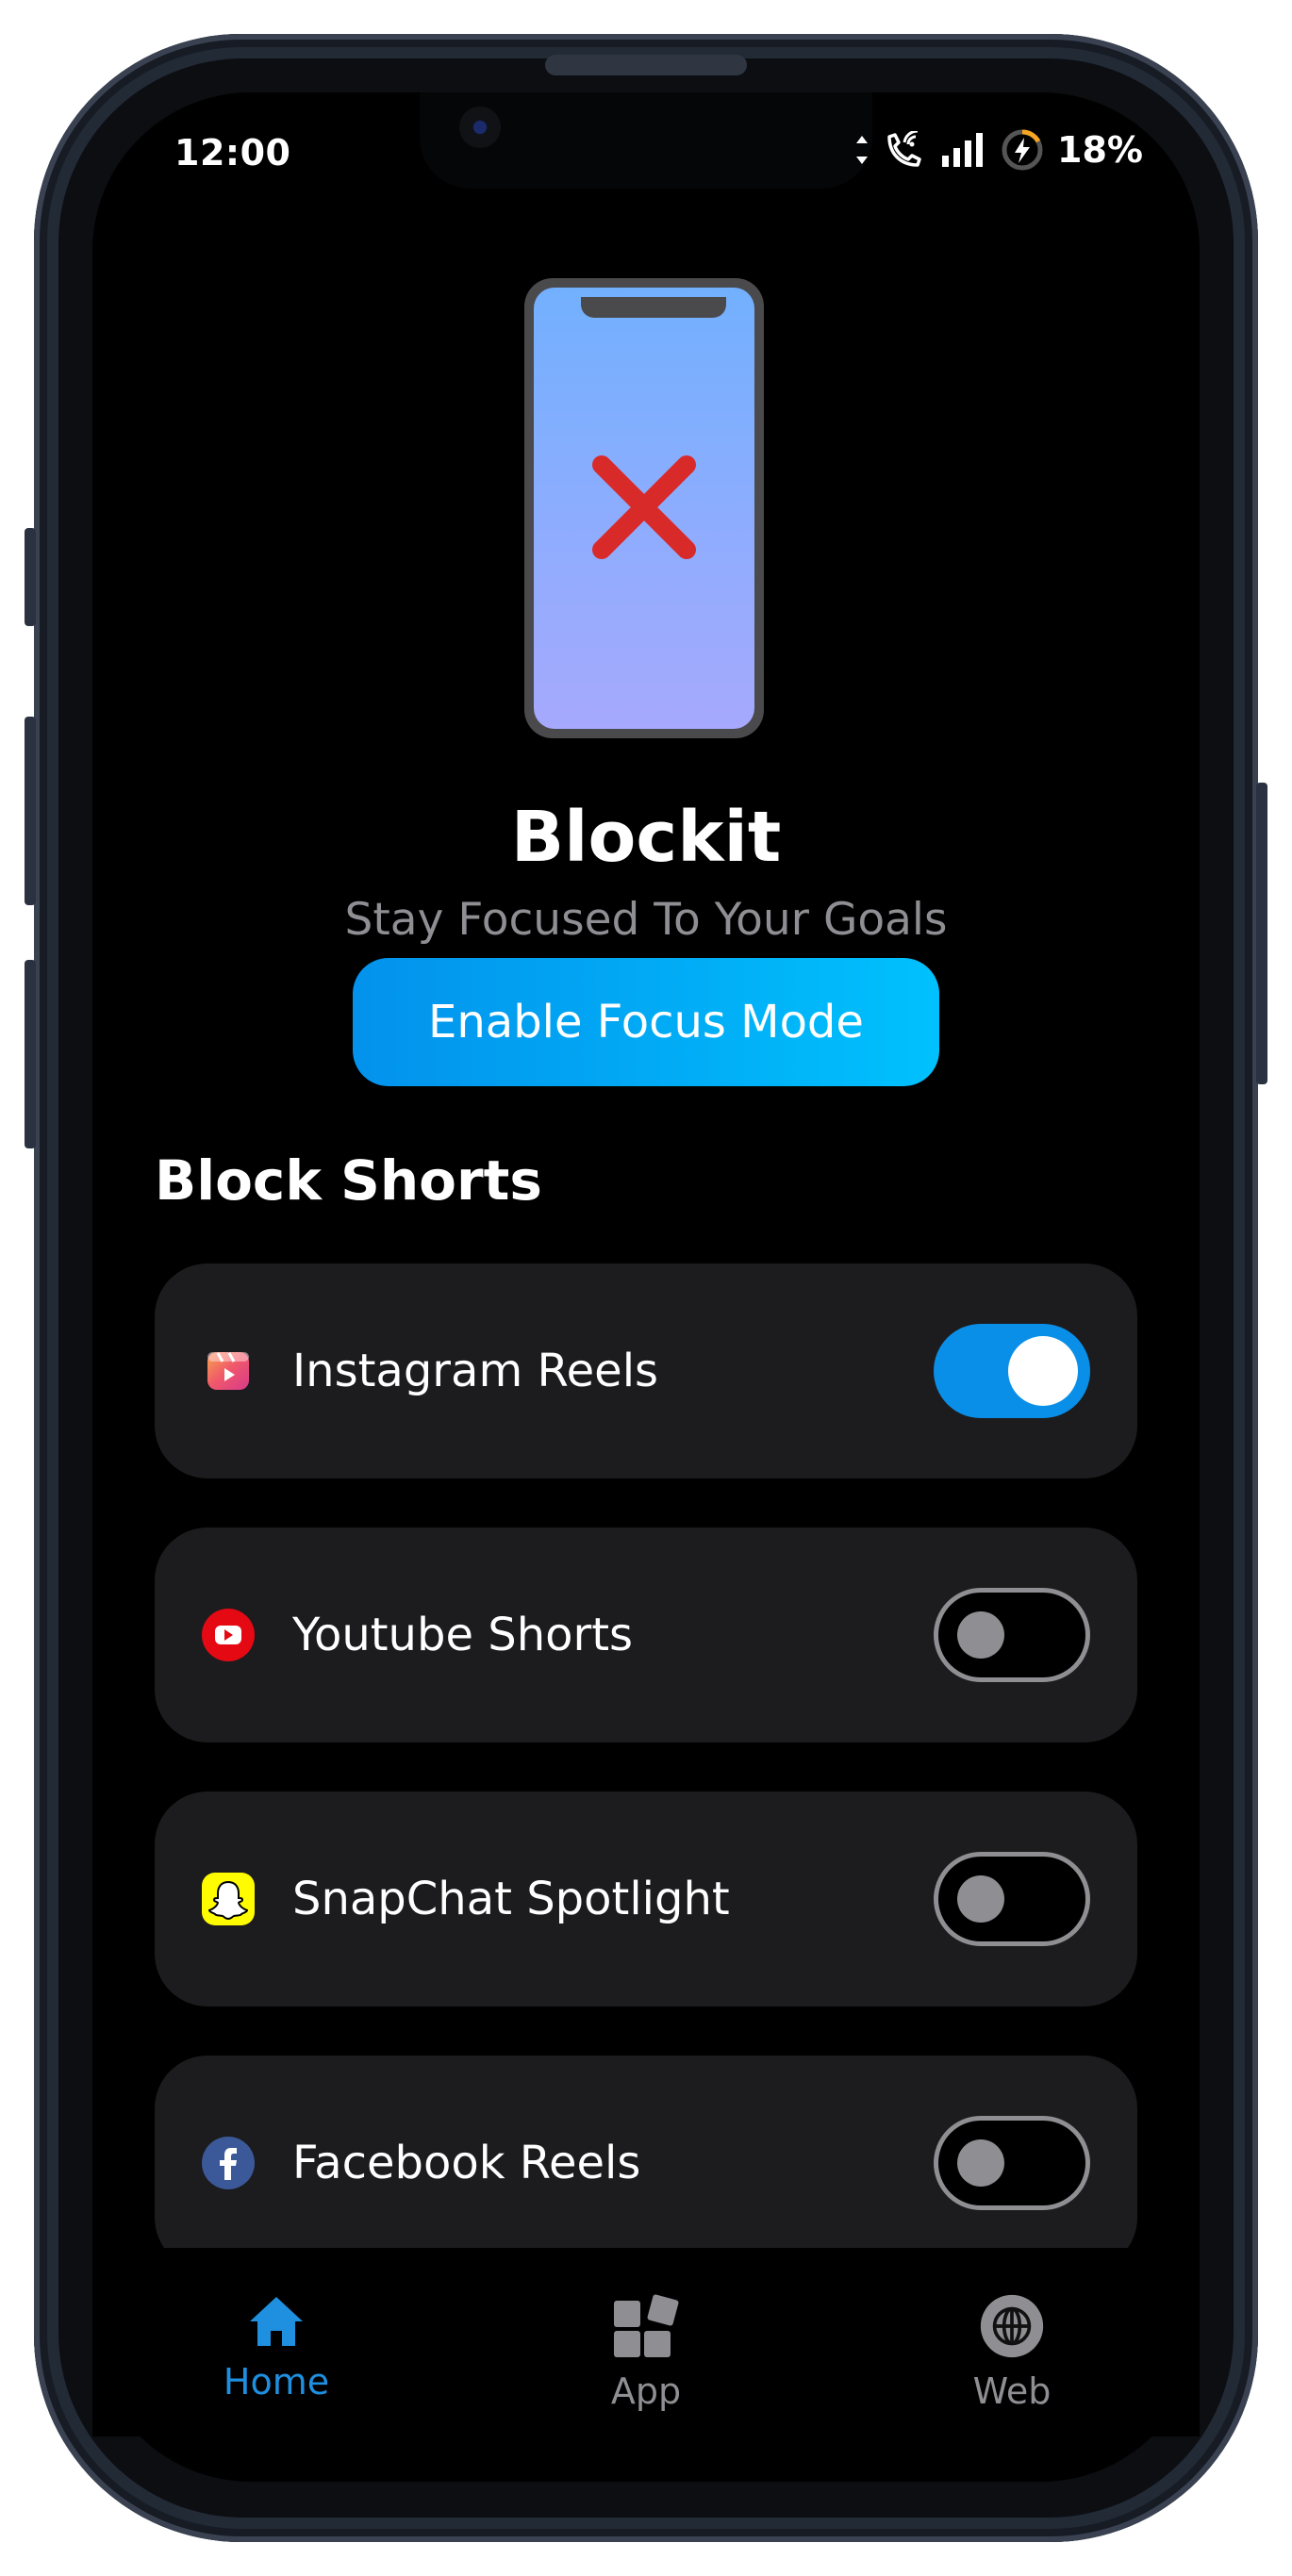  Describe the element at coordinates (511, 1899) in the screenshot. I see `item-label: SnapChat Spotlight` at that location.